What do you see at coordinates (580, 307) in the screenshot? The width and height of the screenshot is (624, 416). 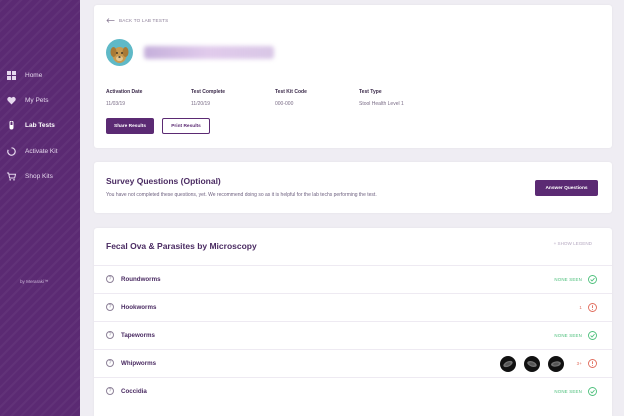 I see `result-value: 1` at bounding box center [580, 307].